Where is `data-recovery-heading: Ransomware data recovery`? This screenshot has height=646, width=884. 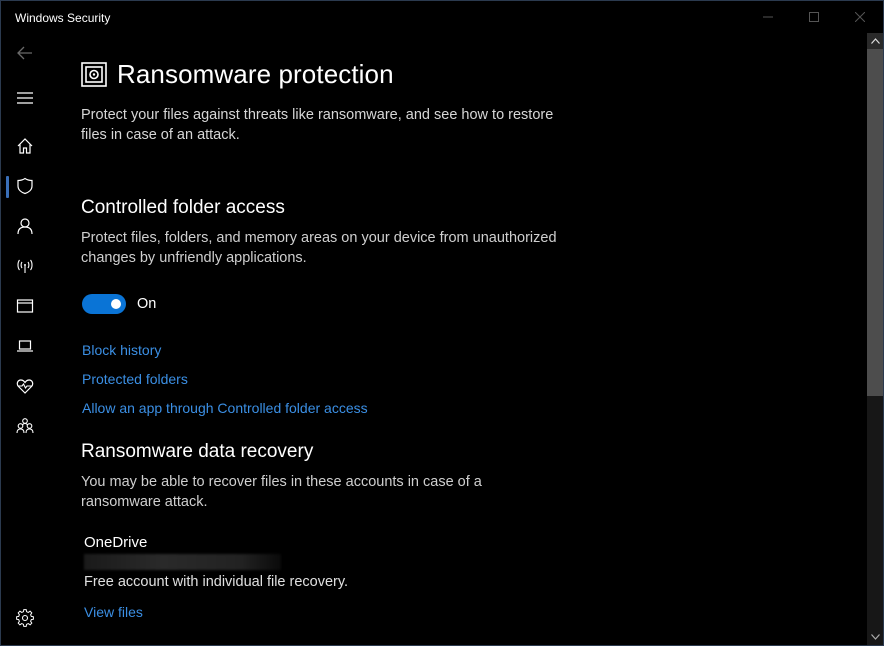 data-recovery-heading: Ransomware data recovery is located at coordinates (197, 451).